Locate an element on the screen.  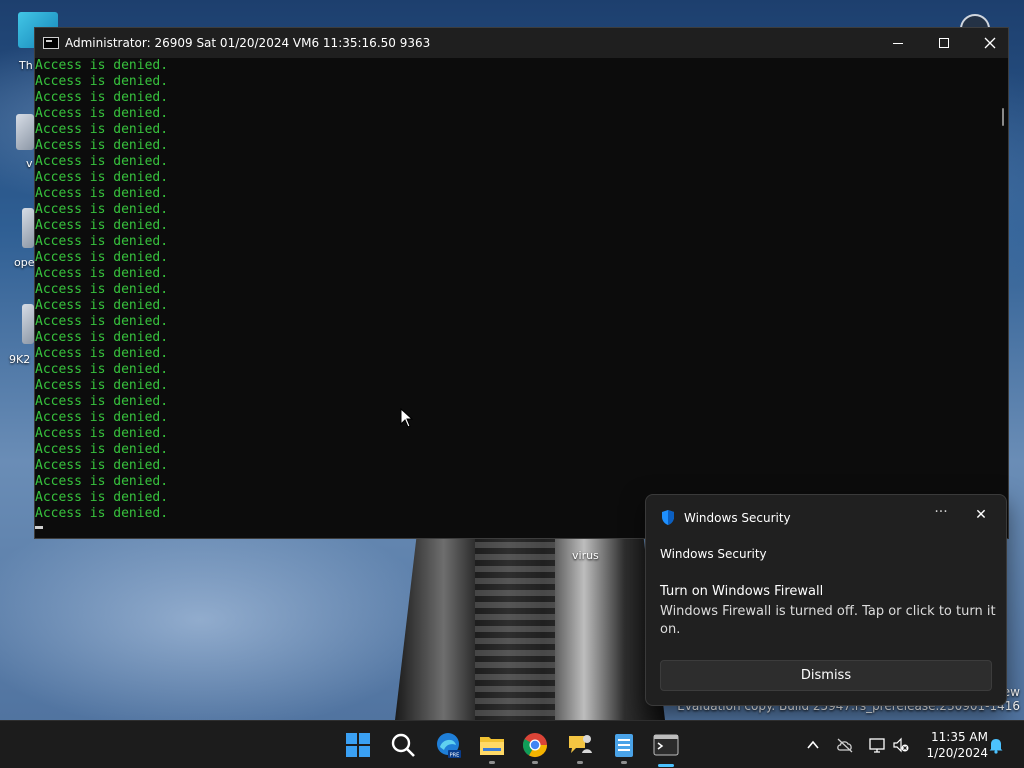
file-explorer-running-indicator is located at coordinates (492, 762).